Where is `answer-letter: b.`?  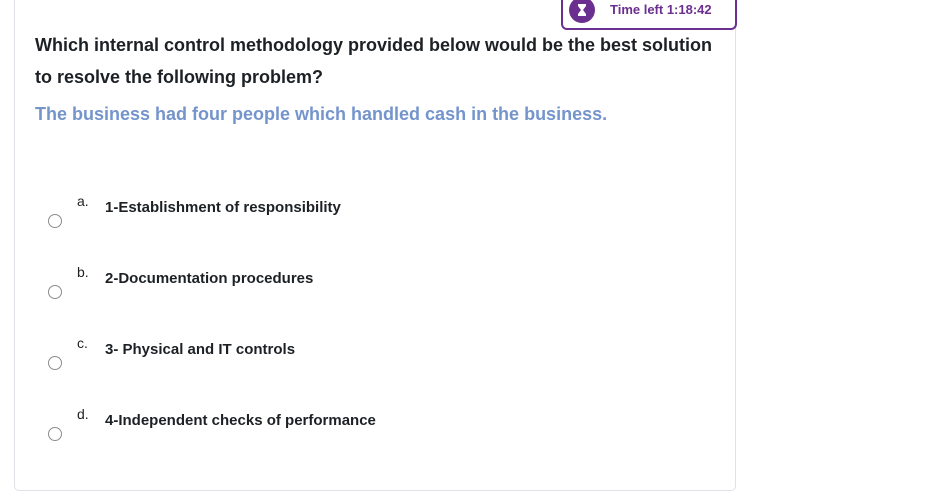
answer-letter: b. is located at coordinates (83, 272).